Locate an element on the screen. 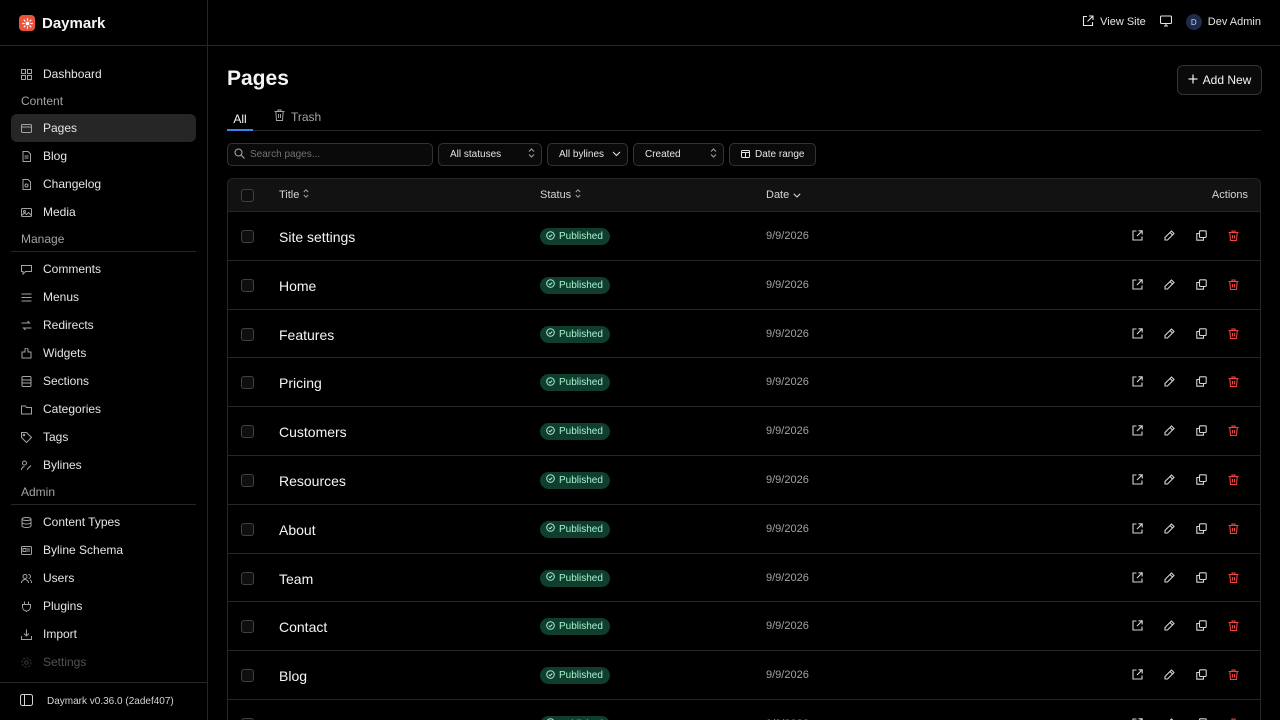 This screenshot has width=1280, height=720. row-title: Home is located at coordinates (297, 286).